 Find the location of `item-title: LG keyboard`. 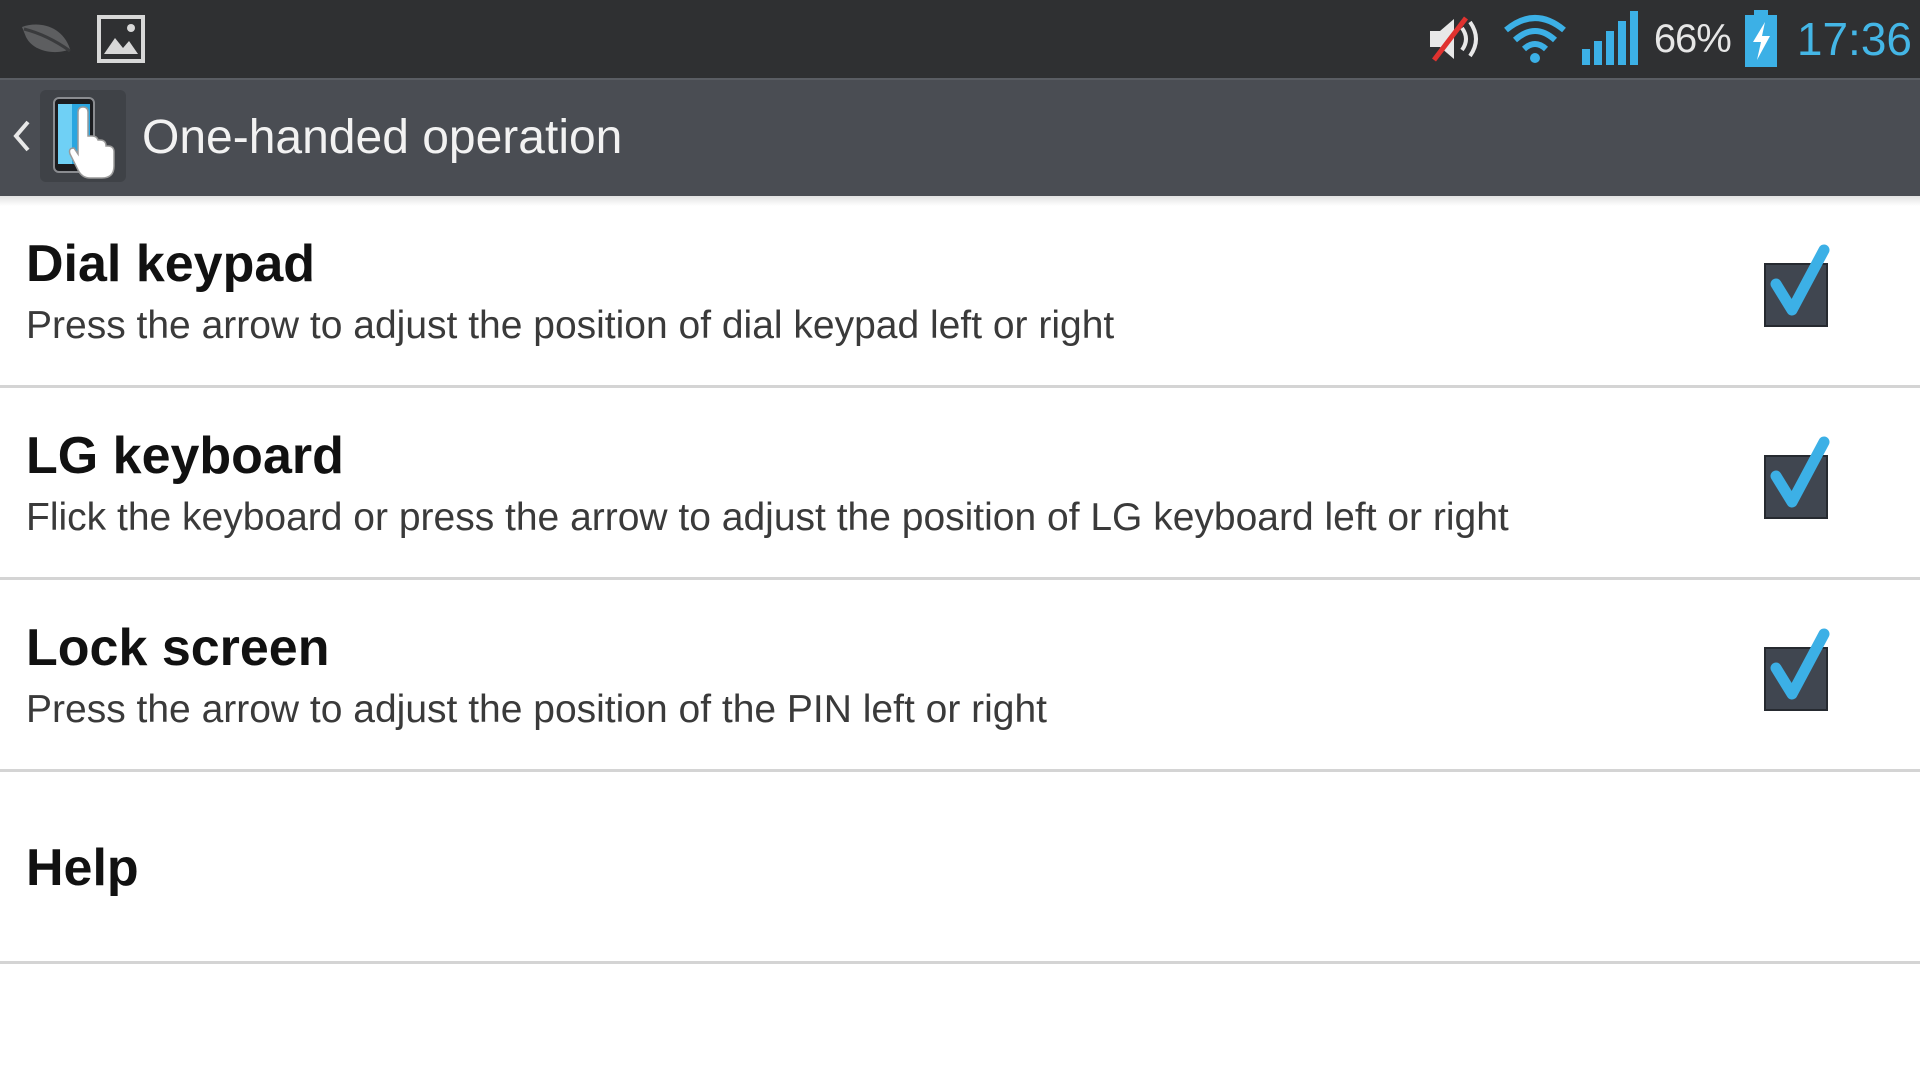

item-title: LG keyboard is located at coordinates (185, 456).